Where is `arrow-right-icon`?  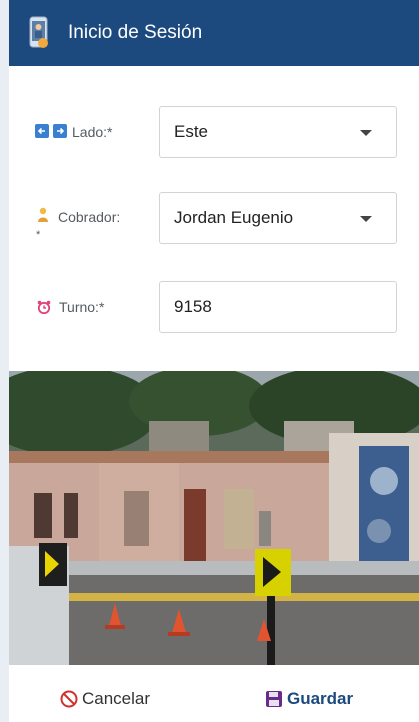 arrow-right-icon is located at coordinates (60, 131).